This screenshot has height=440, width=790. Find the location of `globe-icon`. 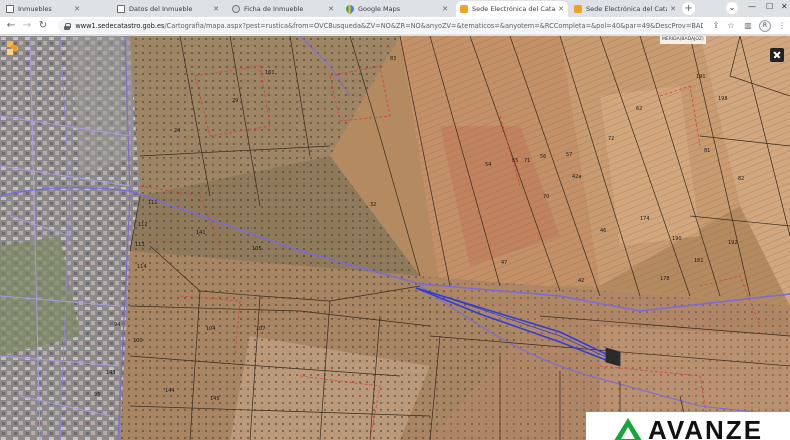

globe-icon is located at coordinates (236, 9).